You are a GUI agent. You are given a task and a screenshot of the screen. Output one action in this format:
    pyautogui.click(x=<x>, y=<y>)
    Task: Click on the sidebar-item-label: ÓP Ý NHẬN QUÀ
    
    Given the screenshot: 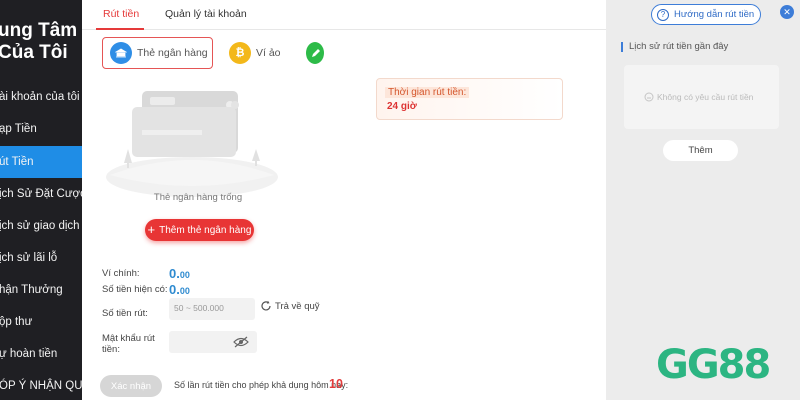 What is the action you would take?
    pyautogui.click(x=41, y=386)
    